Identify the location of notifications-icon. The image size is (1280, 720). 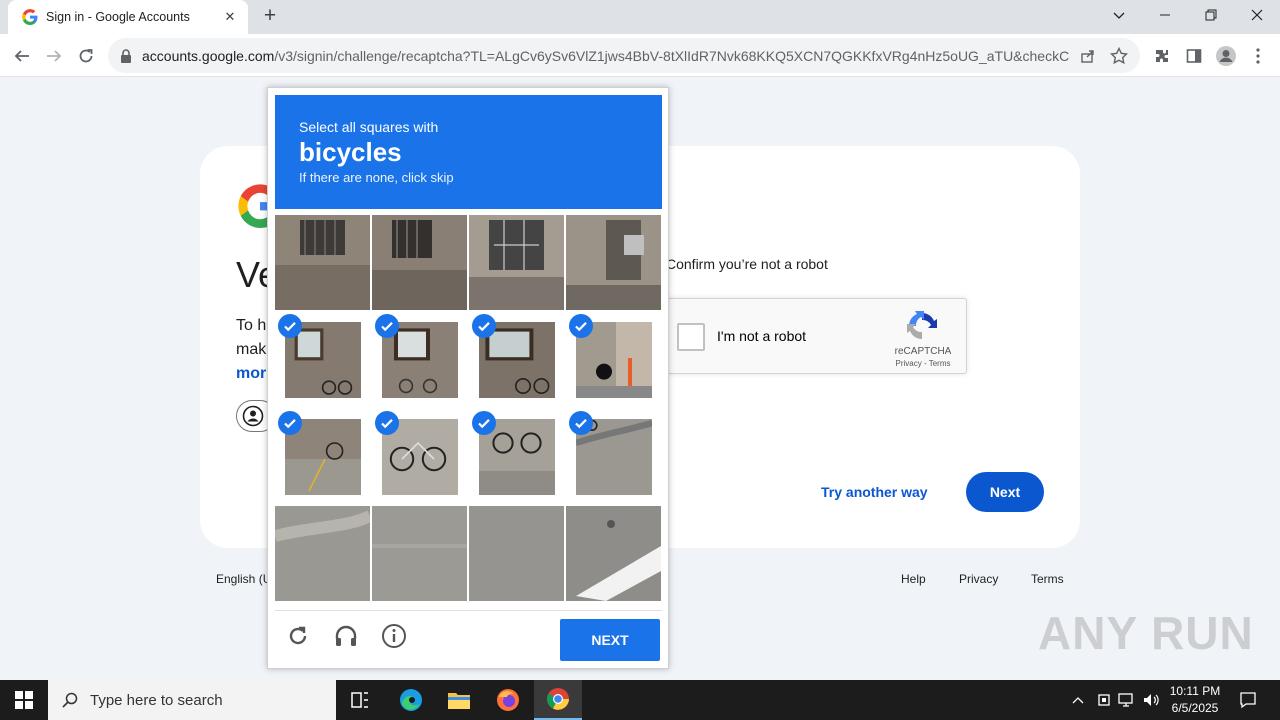
(1248, 700).